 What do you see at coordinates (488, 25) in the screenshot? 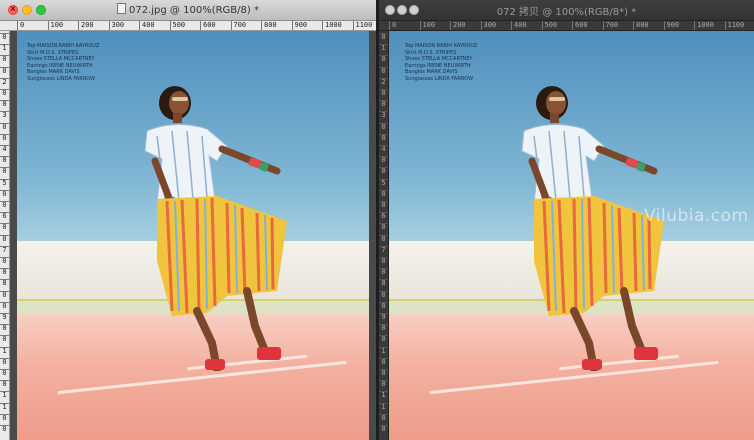
I see `ruler-tick-label: 300` at bounding box center [488, 25].